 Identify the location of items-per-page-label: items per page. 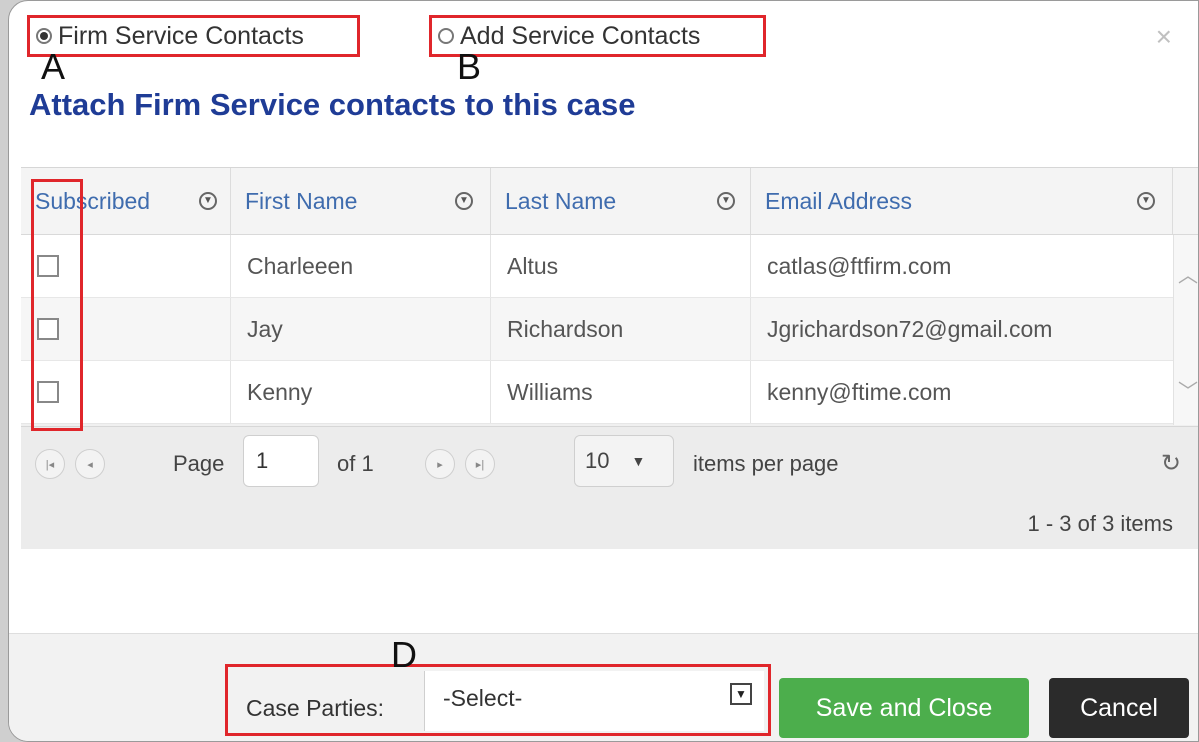
(766, 463).